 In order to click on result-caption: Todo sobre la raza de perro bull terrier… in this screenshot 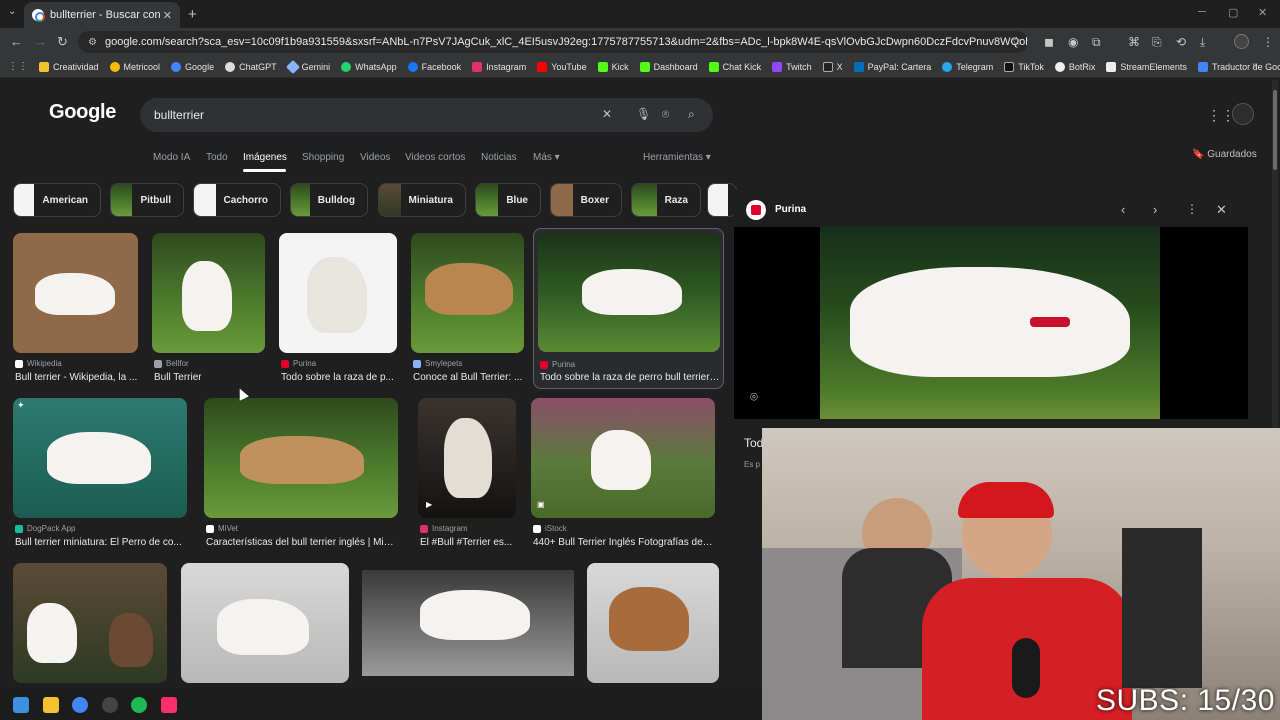, I will do `click(630, 377)`.